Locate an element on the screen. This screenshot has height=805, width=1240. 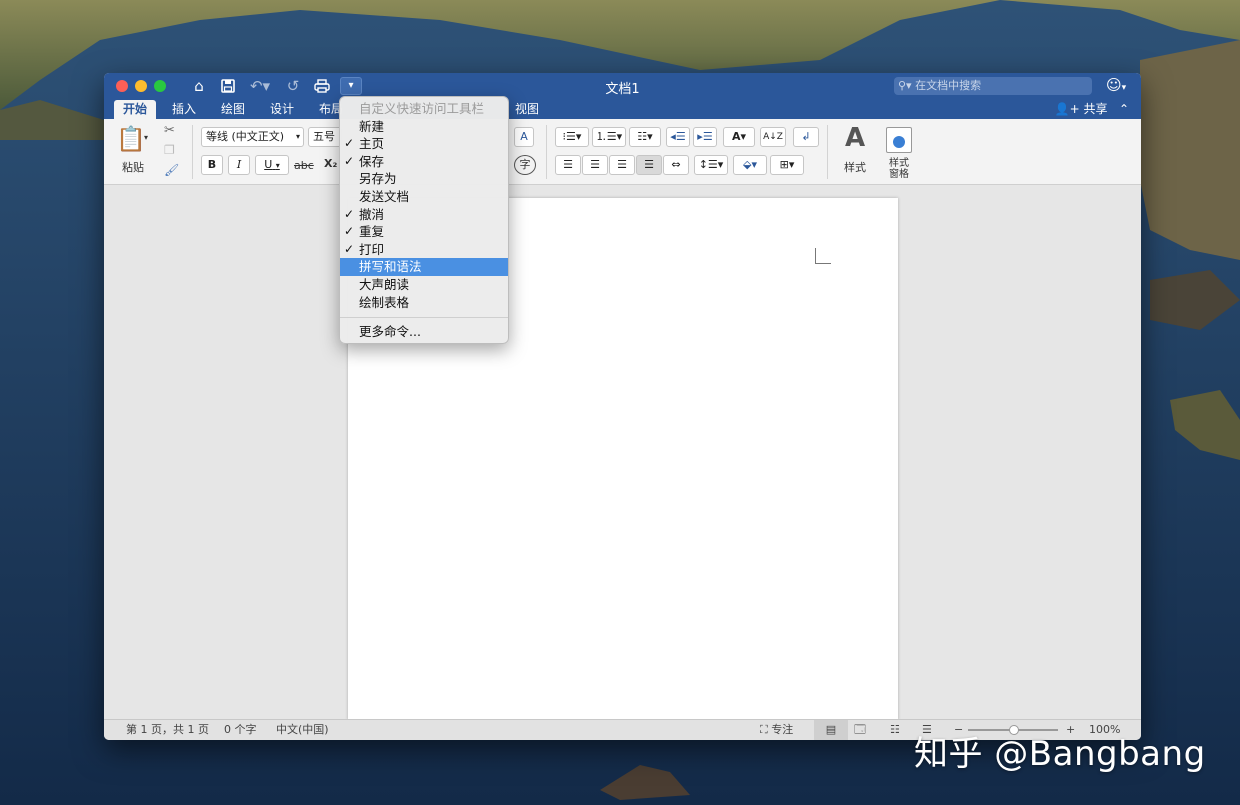
menu-item-home: ✓ 主页 is located at coordinates (424, 144).